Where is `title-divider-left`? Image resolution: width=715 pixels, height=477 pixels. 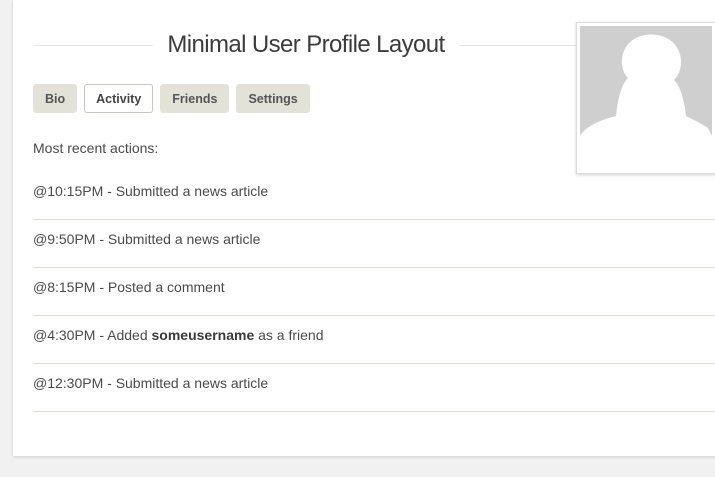 title-divider-left is located at coordinates (93, 45).